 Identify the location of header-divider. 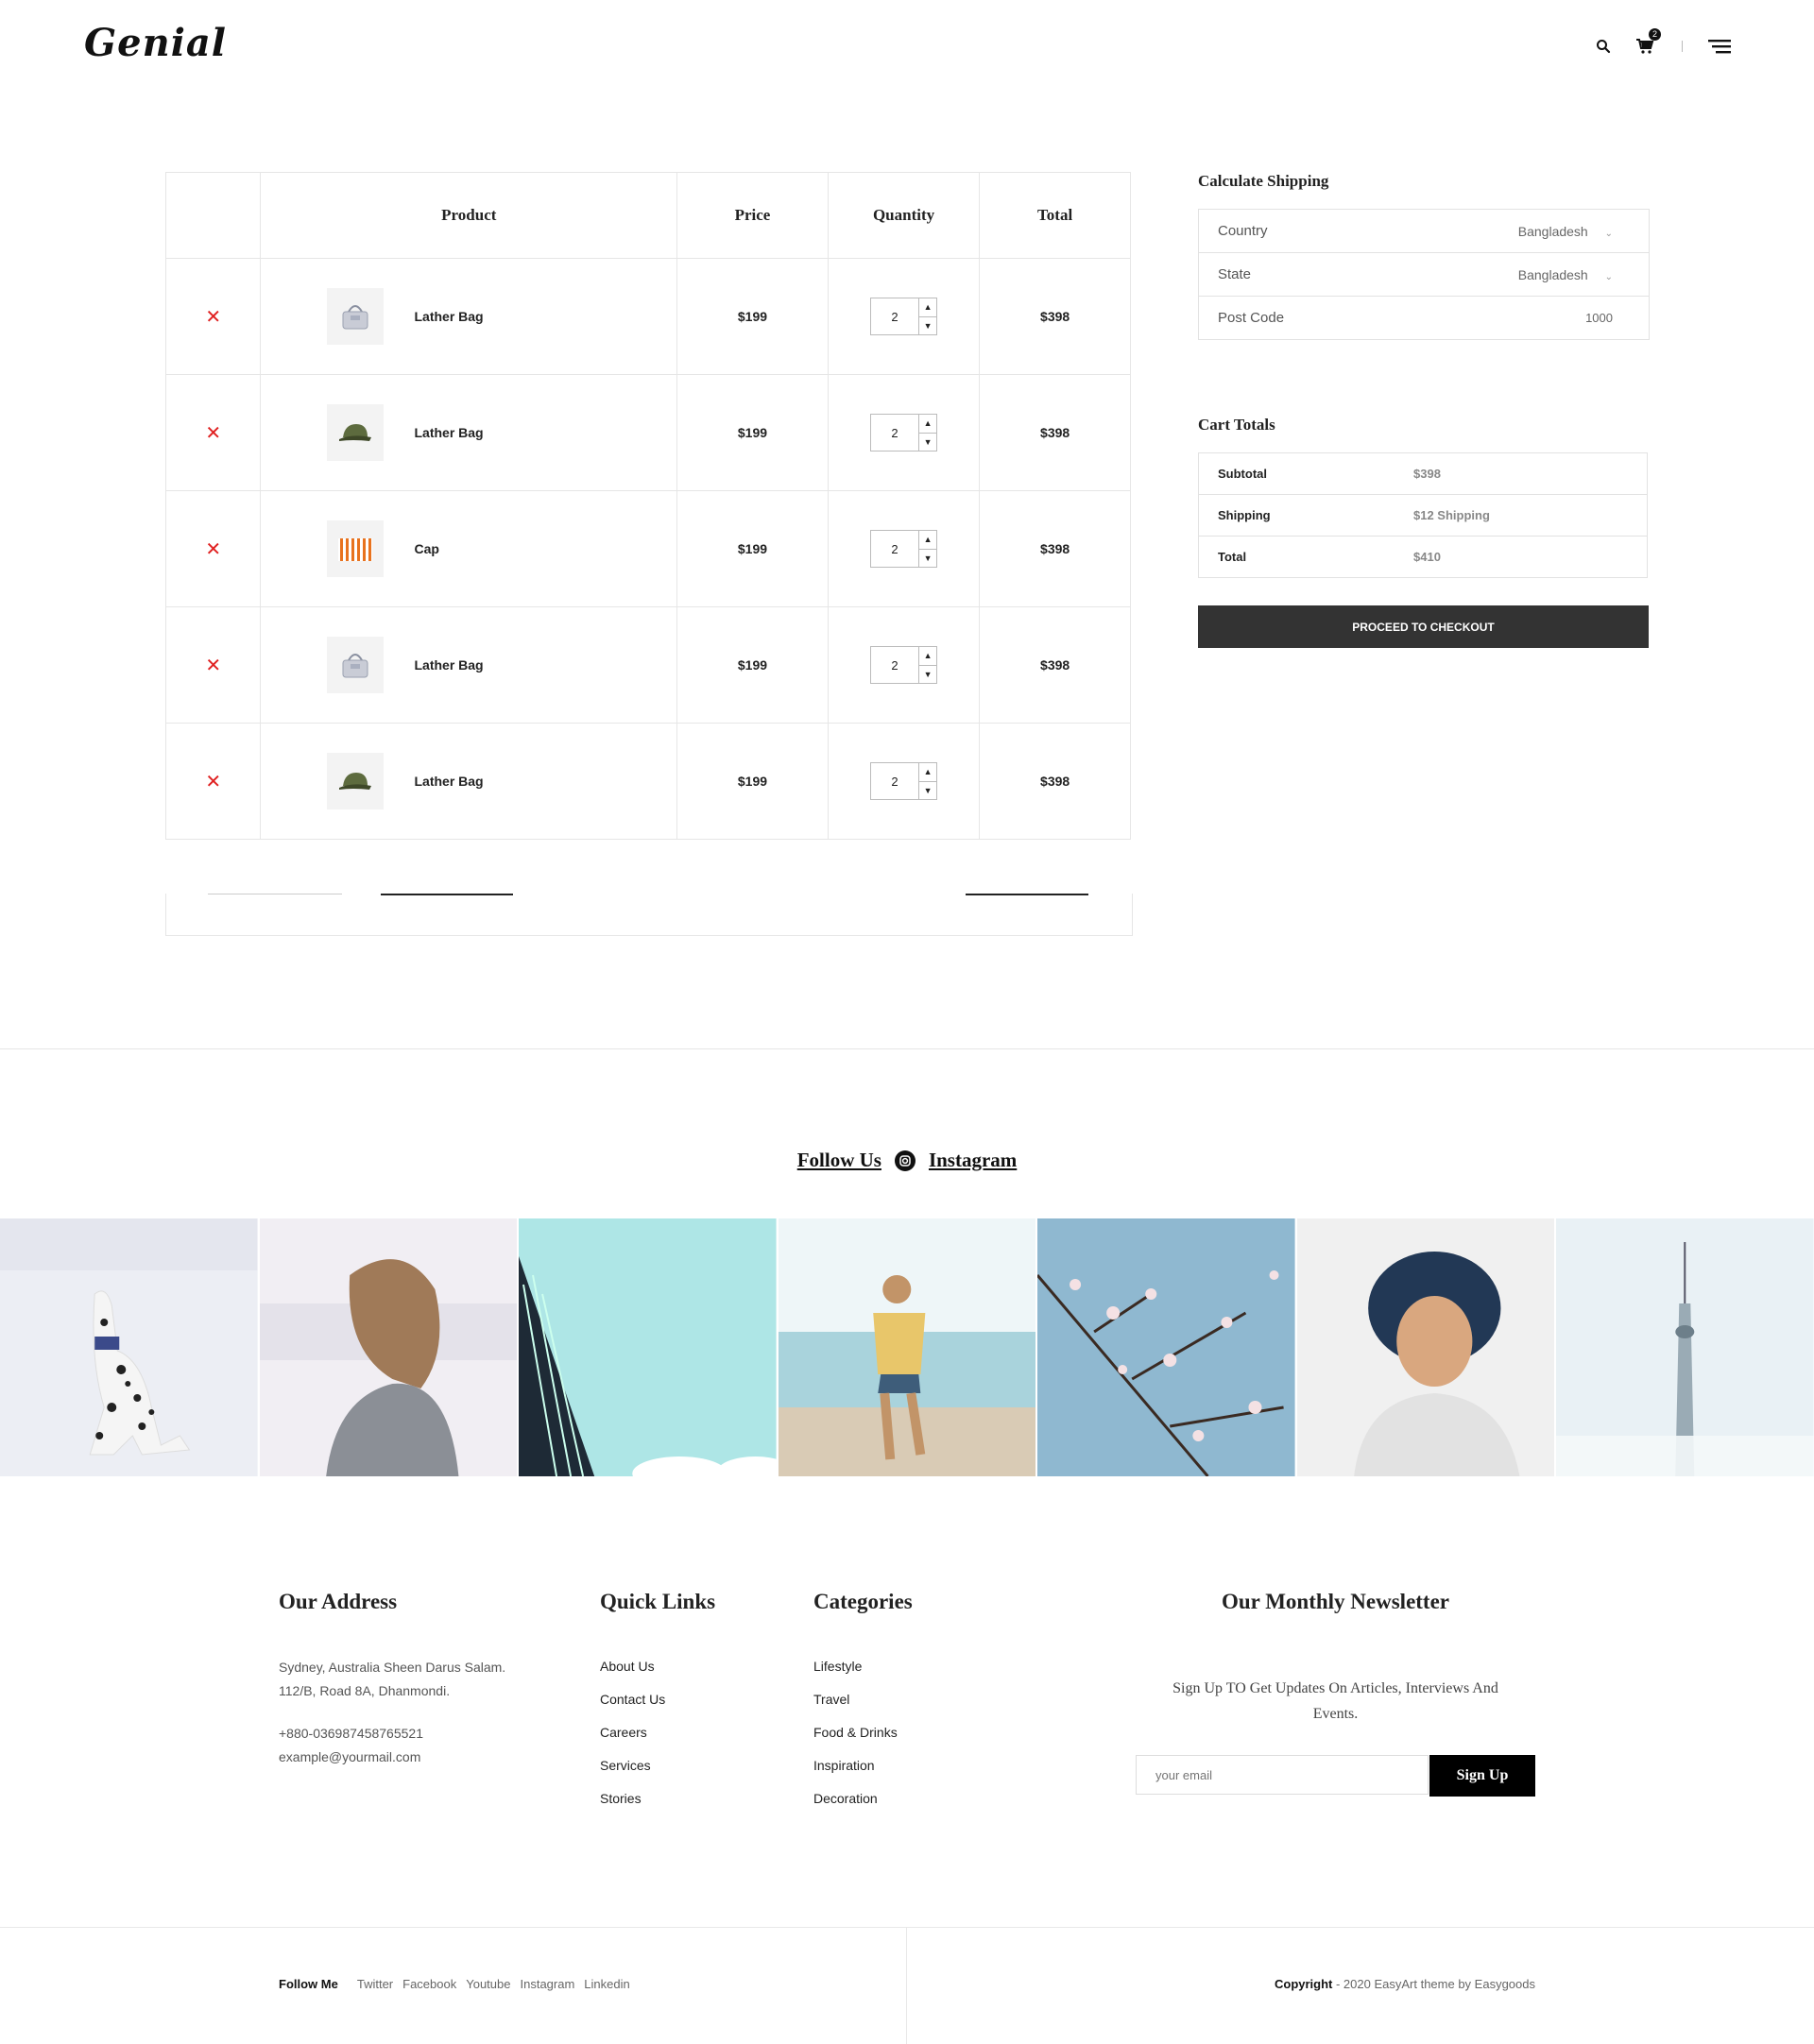
(1683, 47).